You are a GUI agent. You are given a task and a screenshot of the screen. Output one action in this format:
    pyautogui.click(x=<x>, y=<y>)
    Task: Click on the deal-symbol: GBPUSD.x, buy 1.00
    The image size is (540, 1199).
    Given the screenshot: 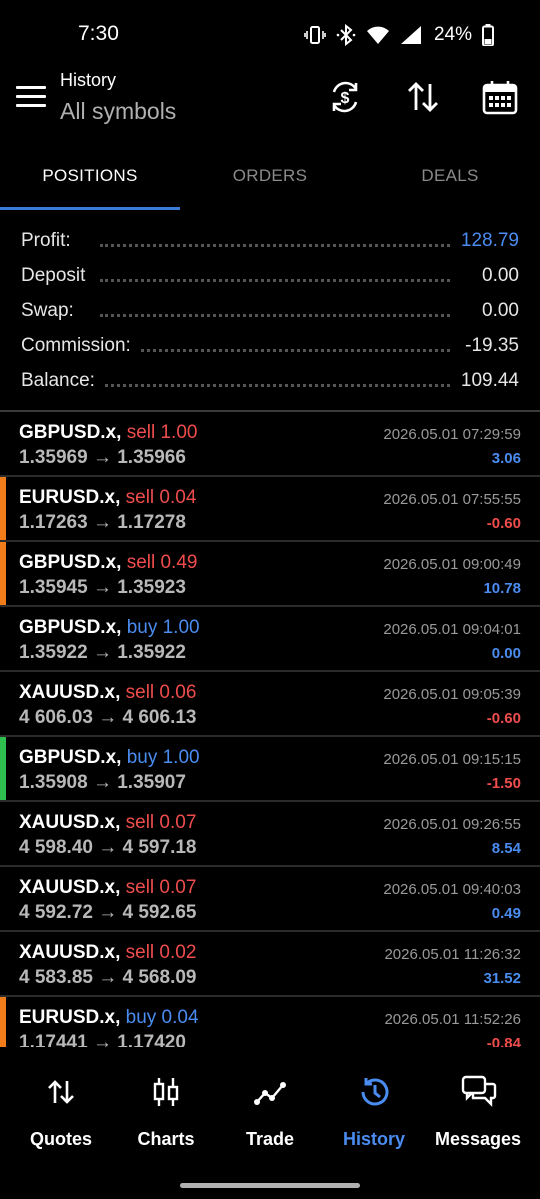 What is the action you would take?
    pyautogui.click(x=109, y=628)
    